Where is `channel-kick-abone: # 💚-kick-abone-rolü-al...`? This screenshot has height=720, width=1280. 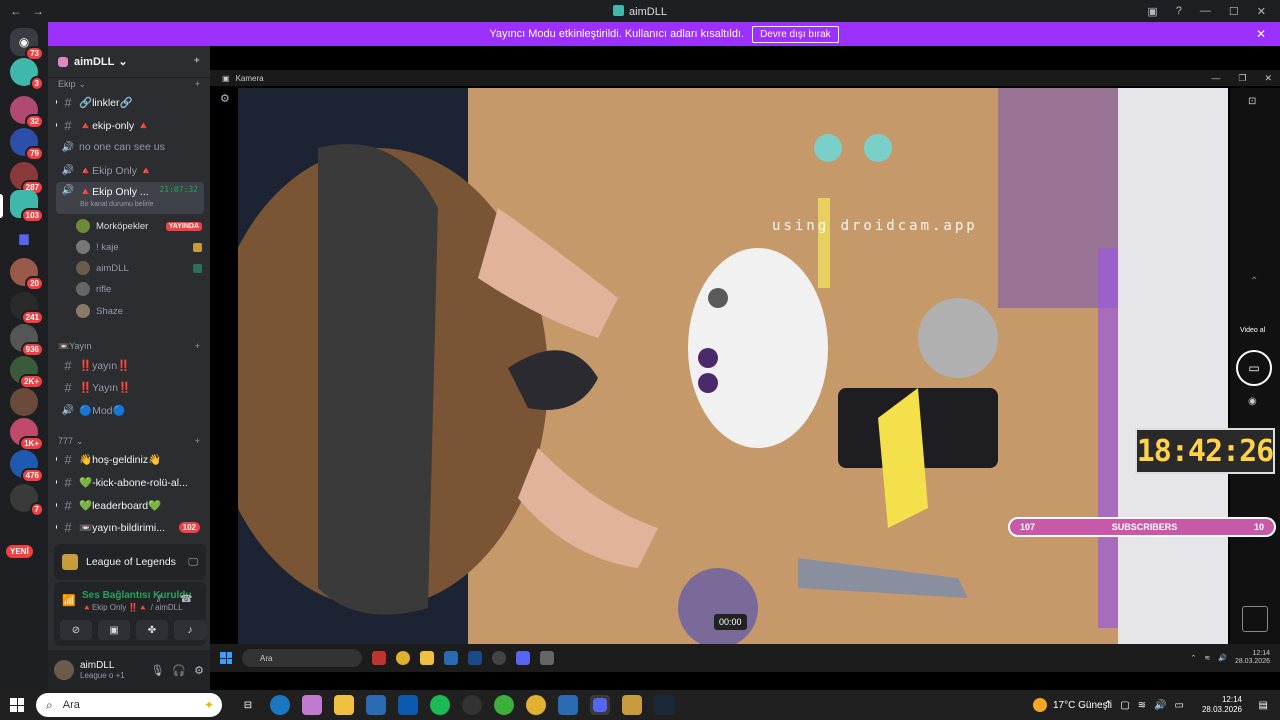
channel-kick-abone: # 💚-kick-abone-rolü-al... is located at coordinates (130, 482).